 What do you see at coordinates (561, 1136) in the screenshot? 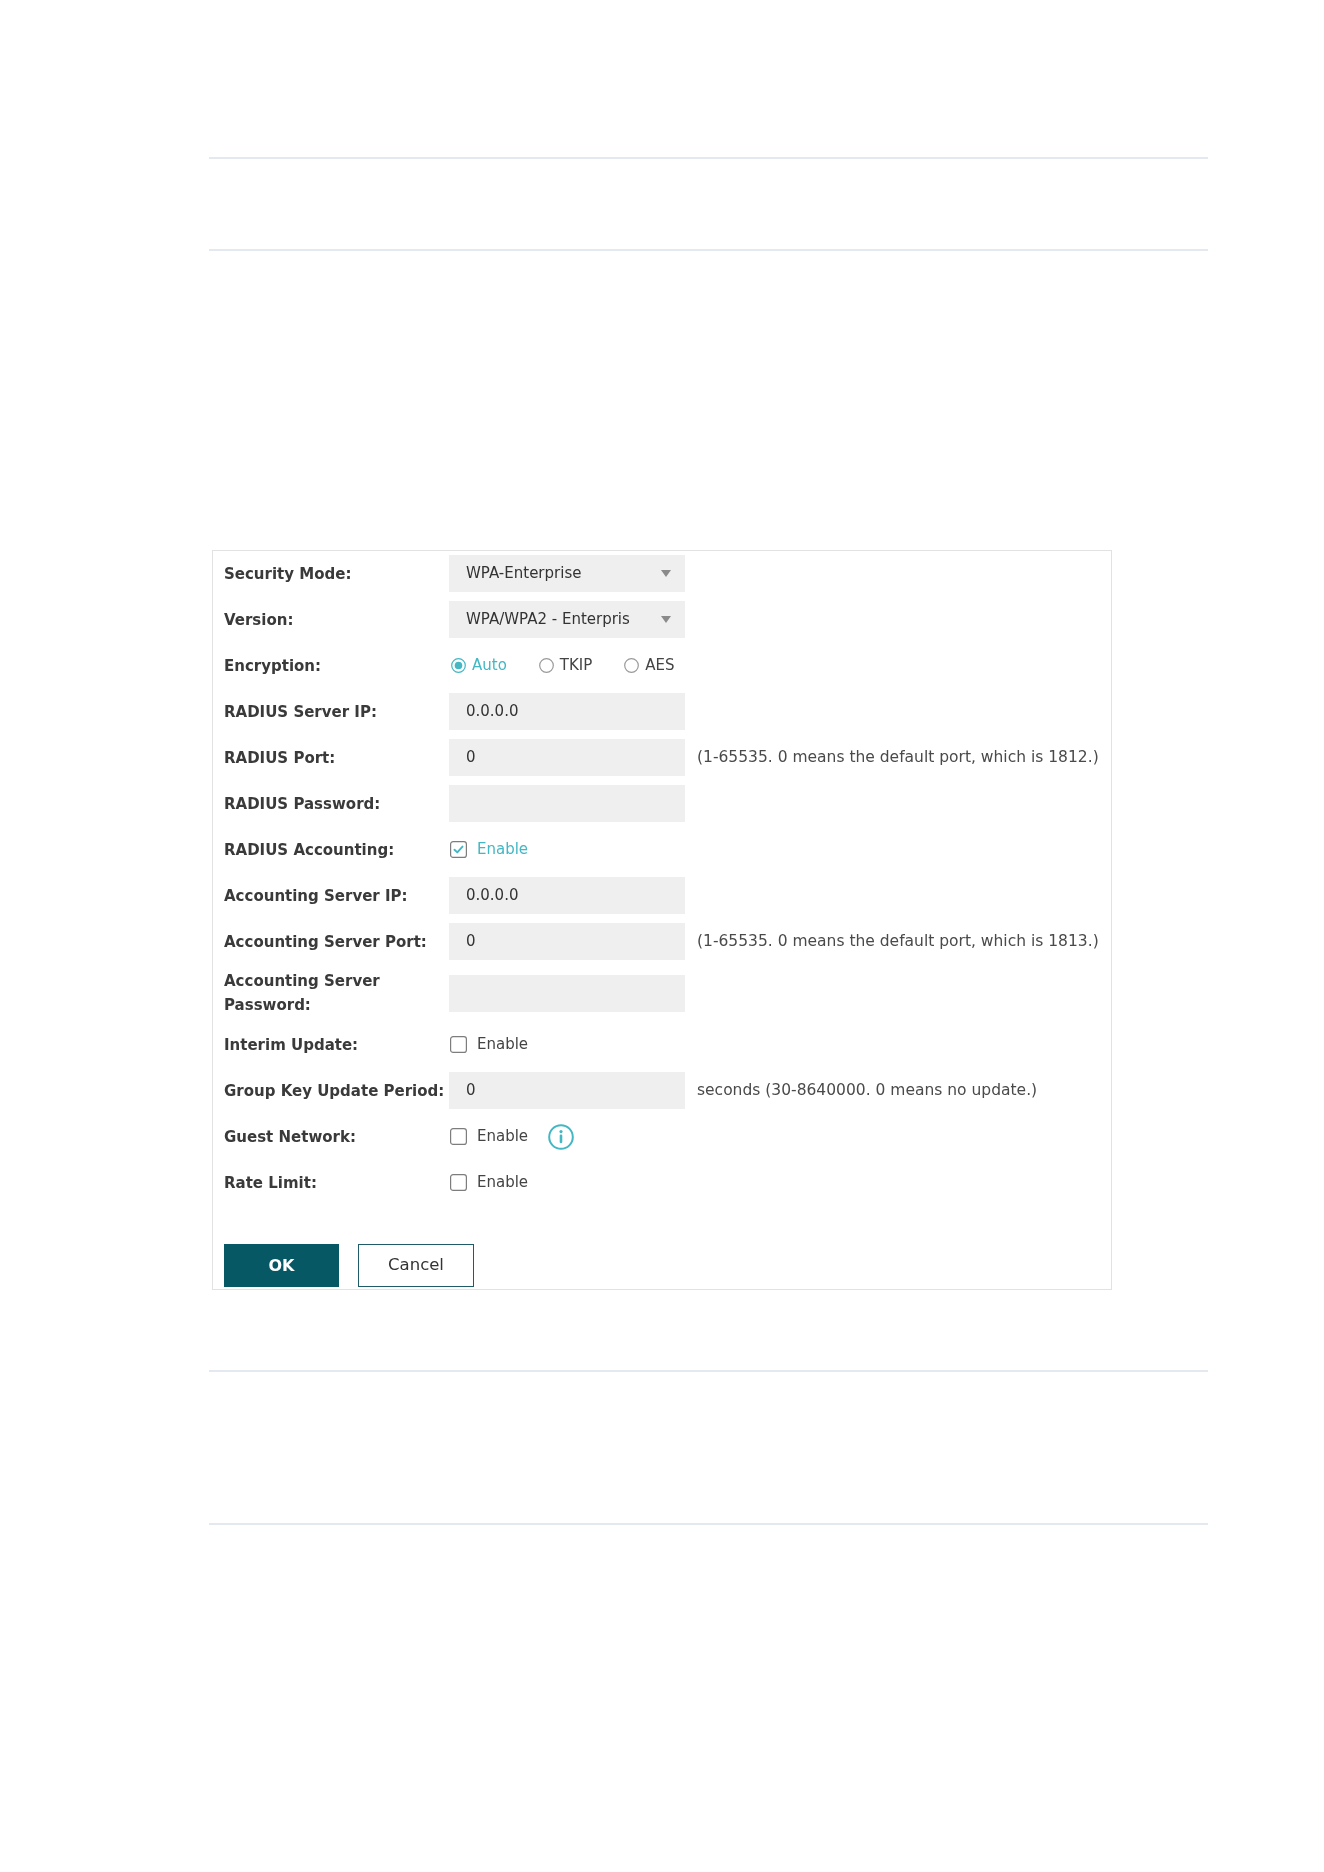
I see `info-icon` at bounding box center [561, 1136].